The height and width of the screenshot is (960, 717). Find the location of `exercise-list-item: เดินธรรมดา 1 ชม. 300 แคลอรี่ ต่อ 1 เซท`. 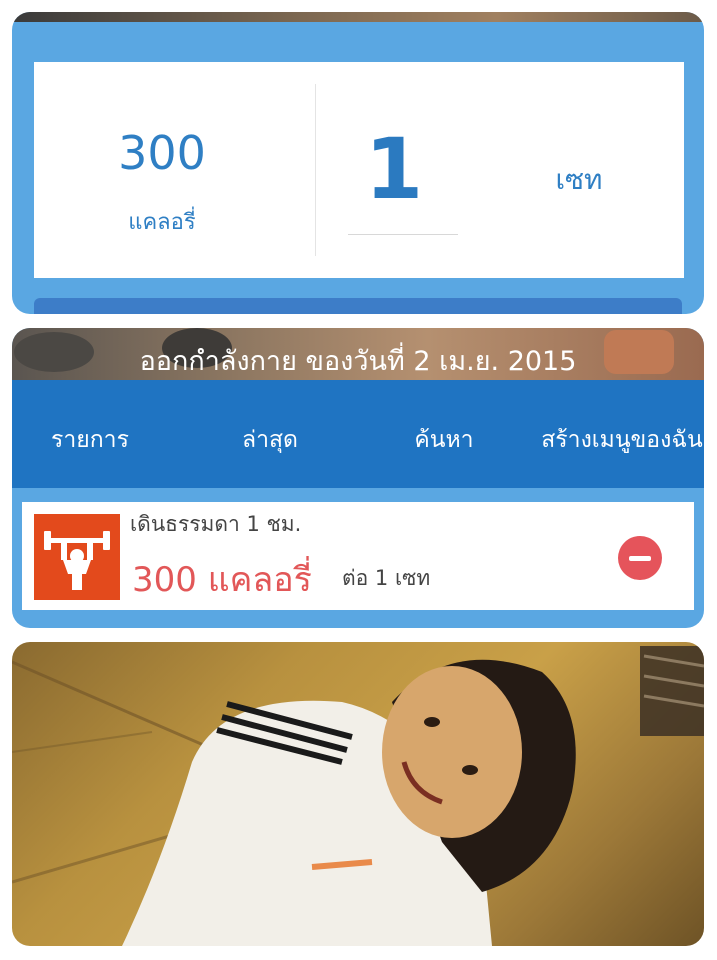

exercise-list-item: เดินธรรมดา 1 ชม. 300 แคลอรี่ ต่อ 1 เซท is located at coordinates (358, 556).